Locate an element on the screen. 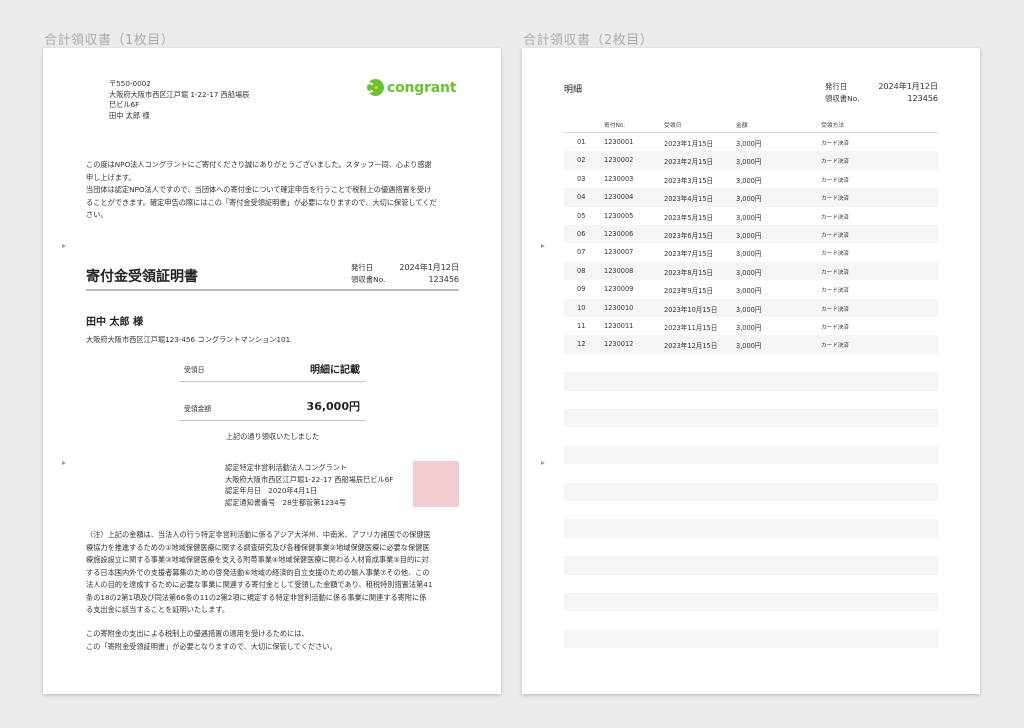 This screenshot has width=1024, height=728. table-row: 08 1230008 2023年8月15日 3,000円 カード決済 is located at coordinates (751, 271).